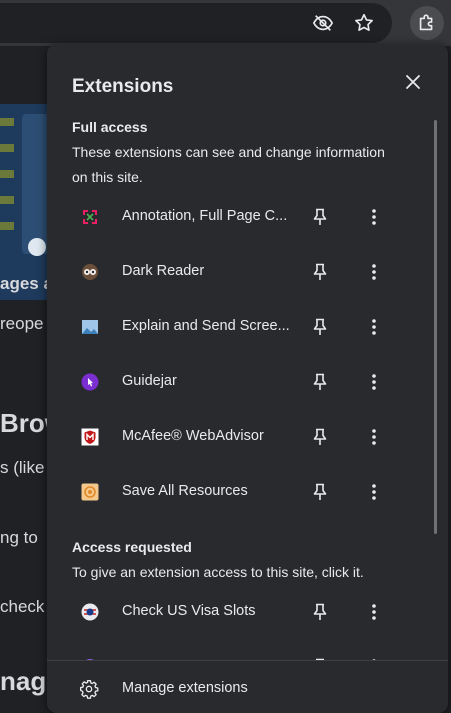  What do you see at coordinates (110, 127) in the screenshot?
I see `full-access-heading: Full access` at bounding box center [110, 127].